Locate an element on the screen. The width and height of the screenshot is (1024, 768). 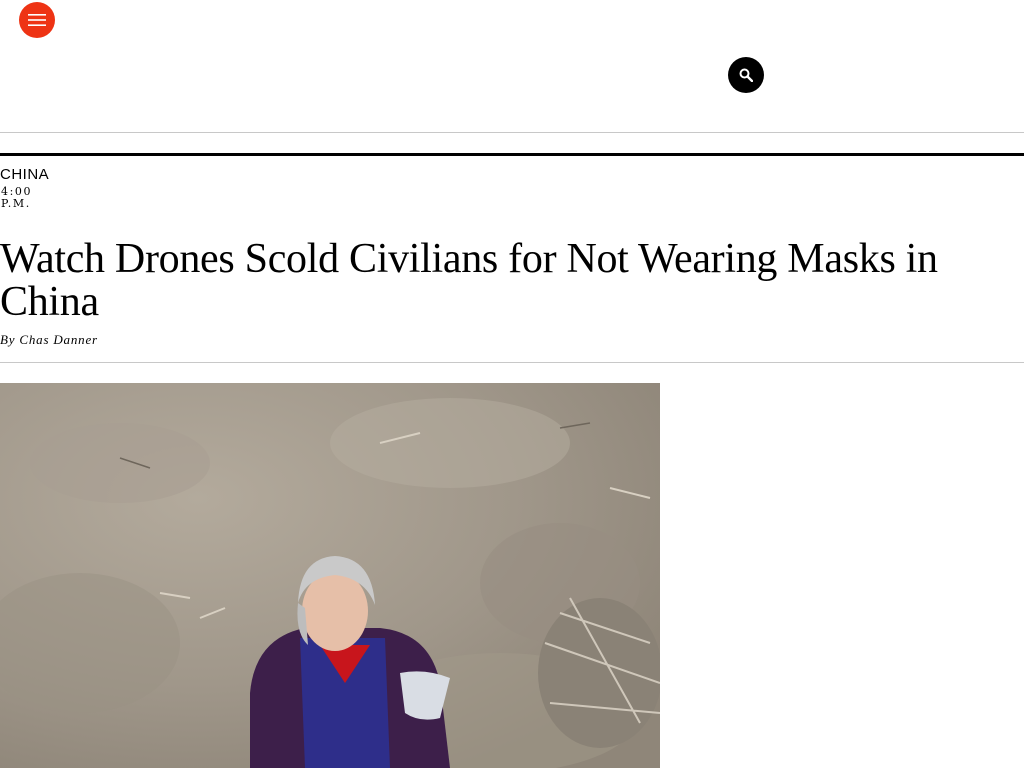
header-divider is located at coordinates (512, 132).